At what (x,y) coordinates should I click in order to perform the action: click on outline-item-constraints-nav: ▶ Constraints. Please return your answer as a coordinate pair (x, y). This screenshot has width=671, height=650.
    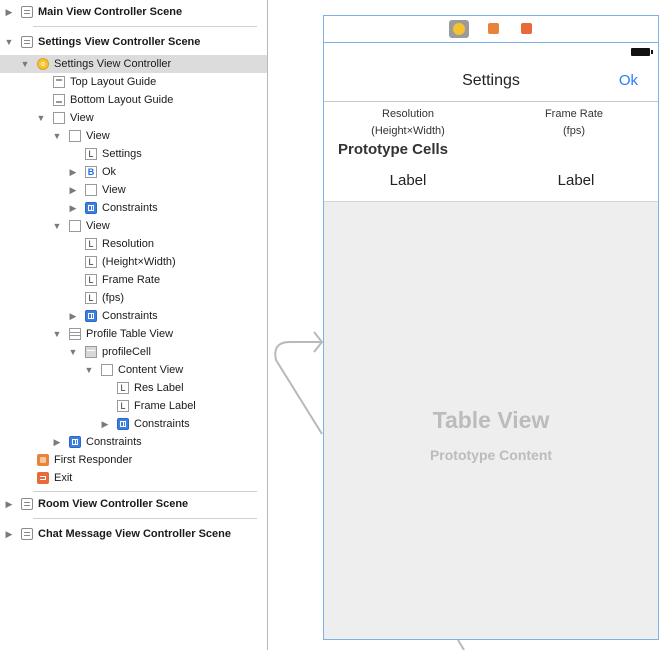
    Looking at the image, I should click on (133, 208).